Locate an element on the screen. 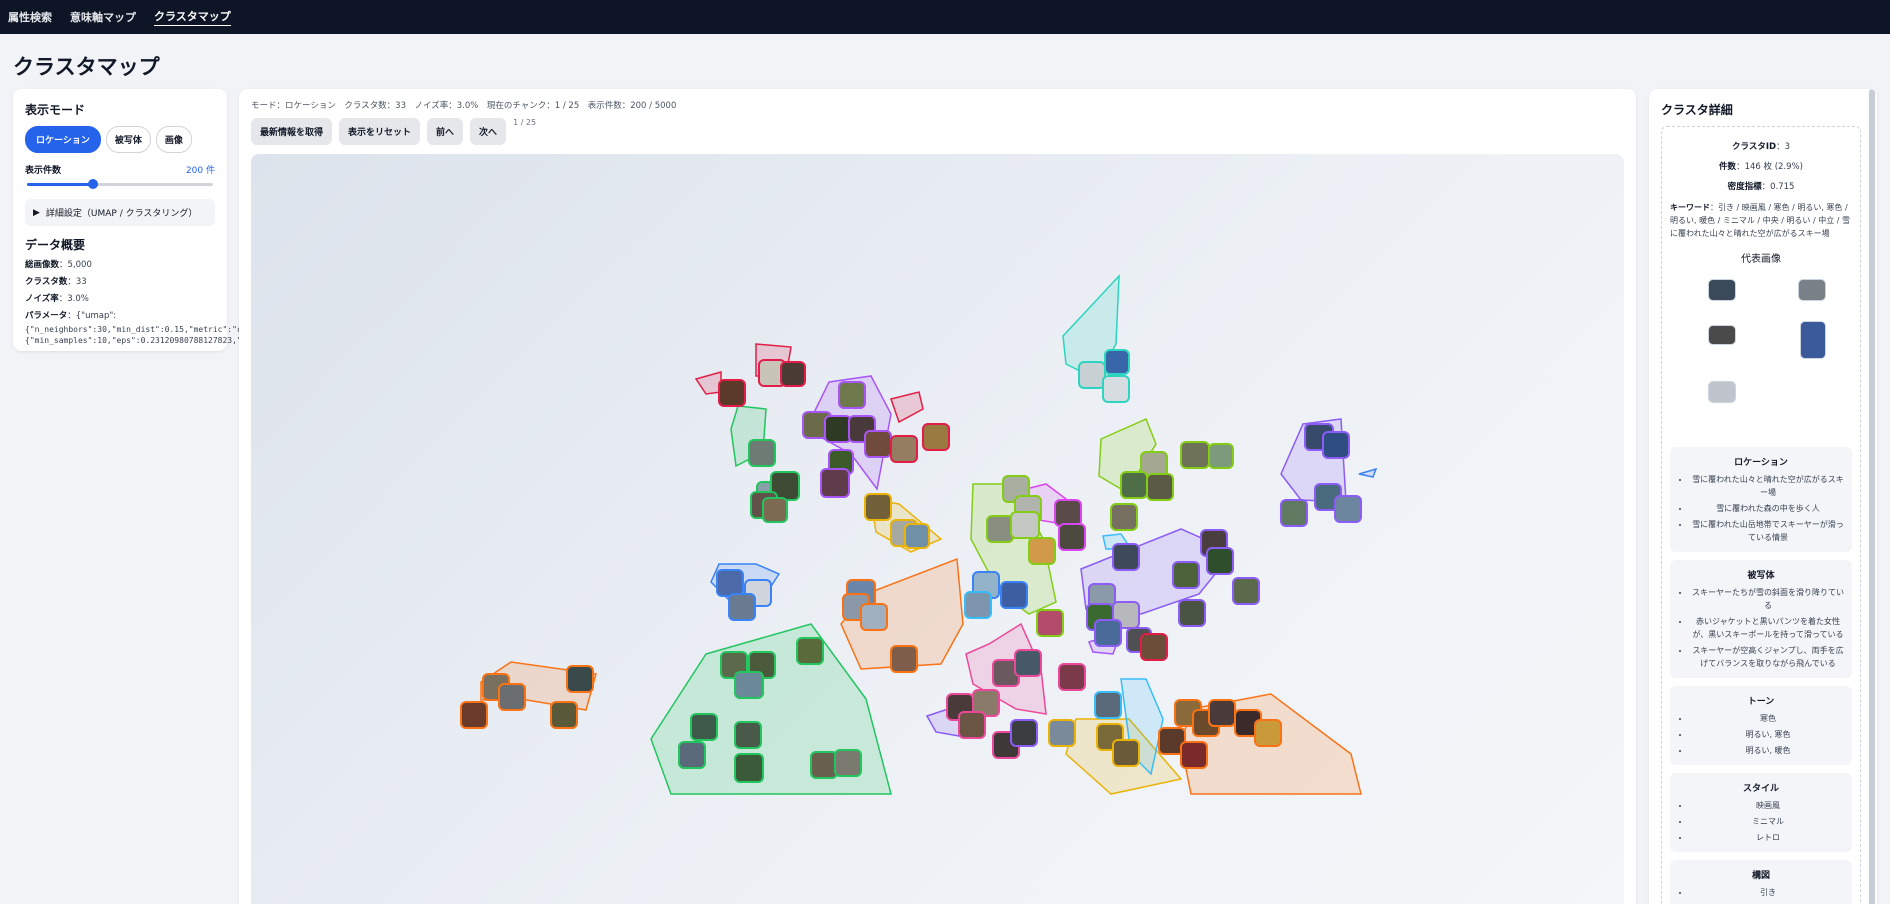 The image size is (1890, 904). advanced-settings-toggle: ▶ 詳細設定（UMAP / クラスタリング） is located at coordinates (120, 212).